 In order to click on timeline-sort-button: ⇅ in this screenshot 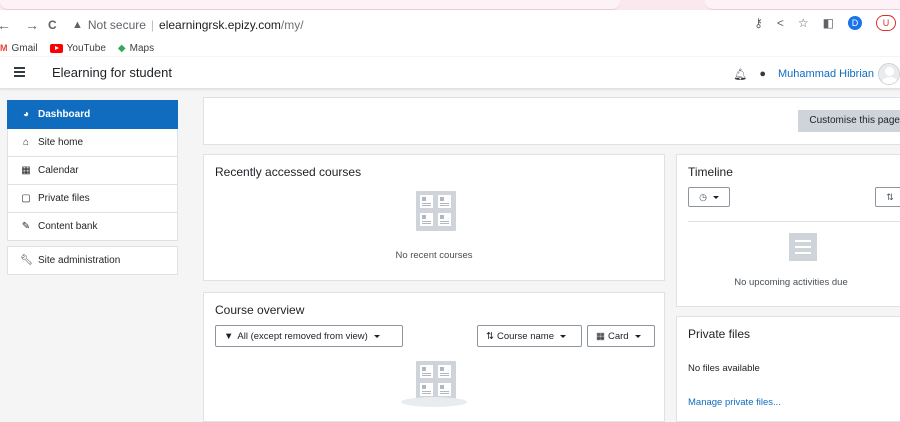, I will do `click(887, 197)`.